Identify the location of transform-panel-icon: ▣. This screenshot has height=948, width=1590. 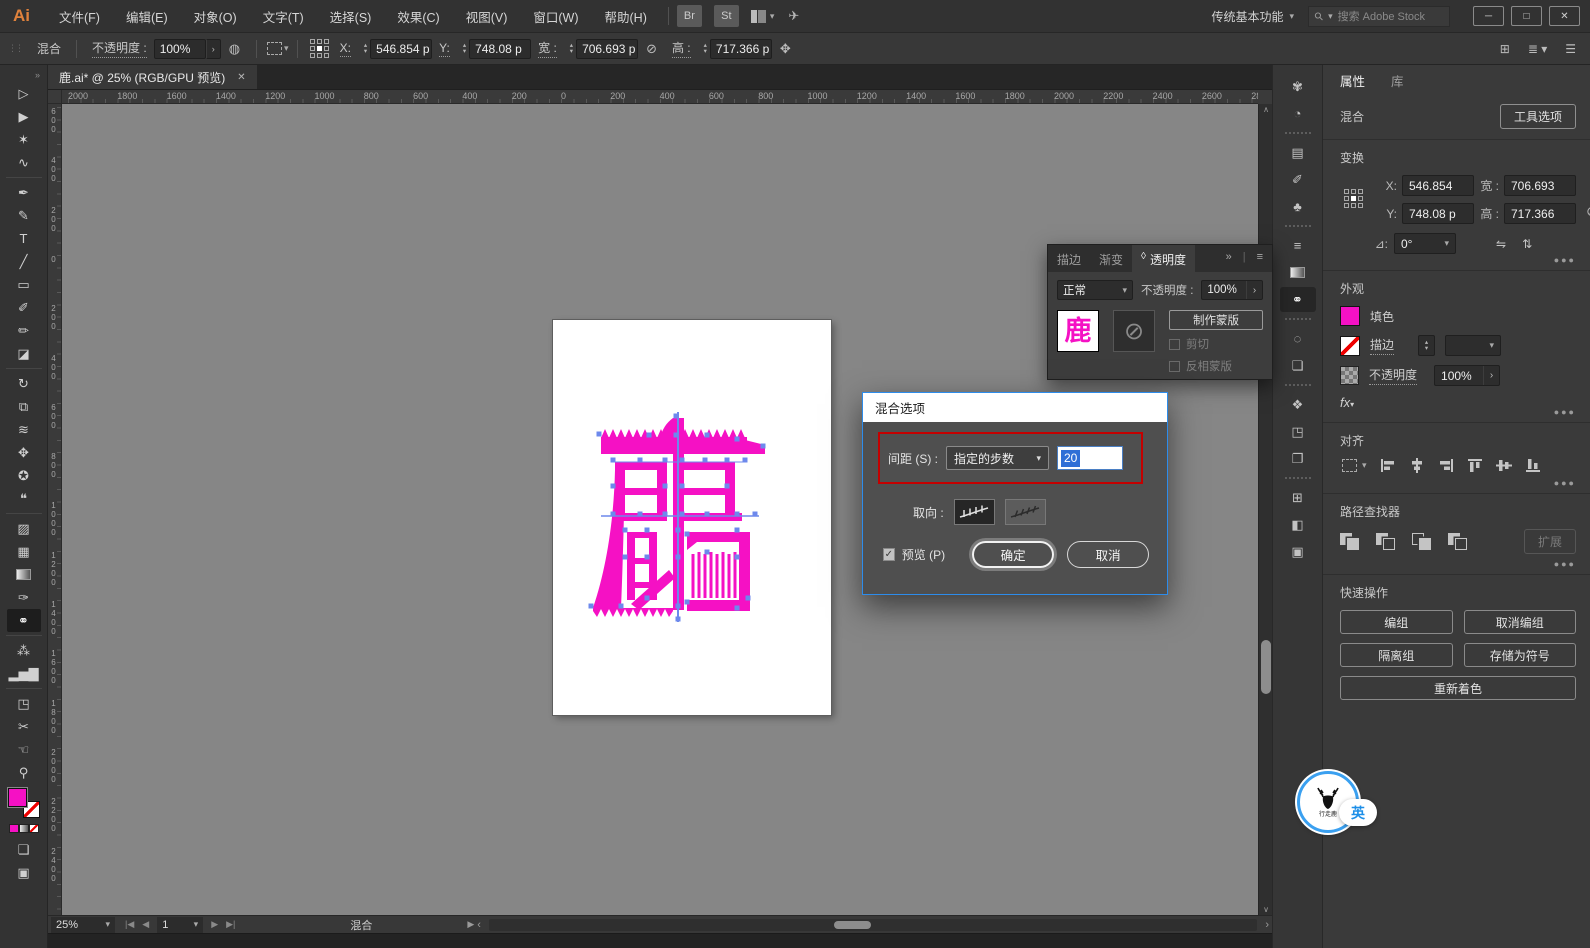
(1298, 551).